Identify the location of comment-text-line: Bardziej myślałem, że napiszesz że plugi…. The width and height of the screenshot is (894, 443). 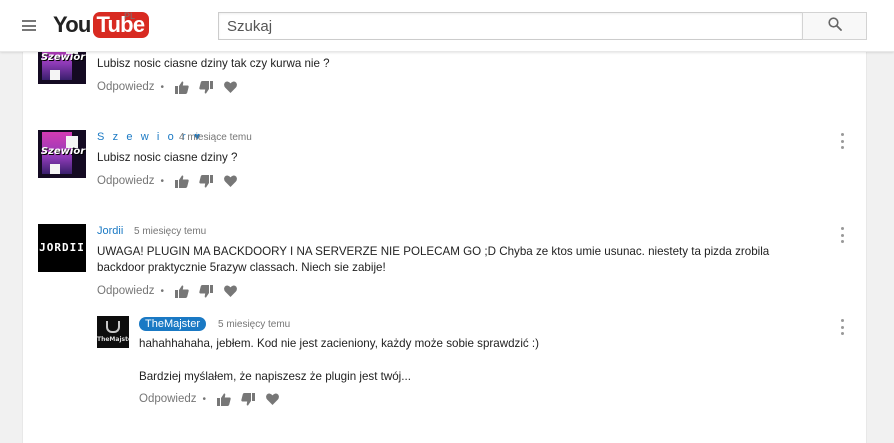
(275, 376).